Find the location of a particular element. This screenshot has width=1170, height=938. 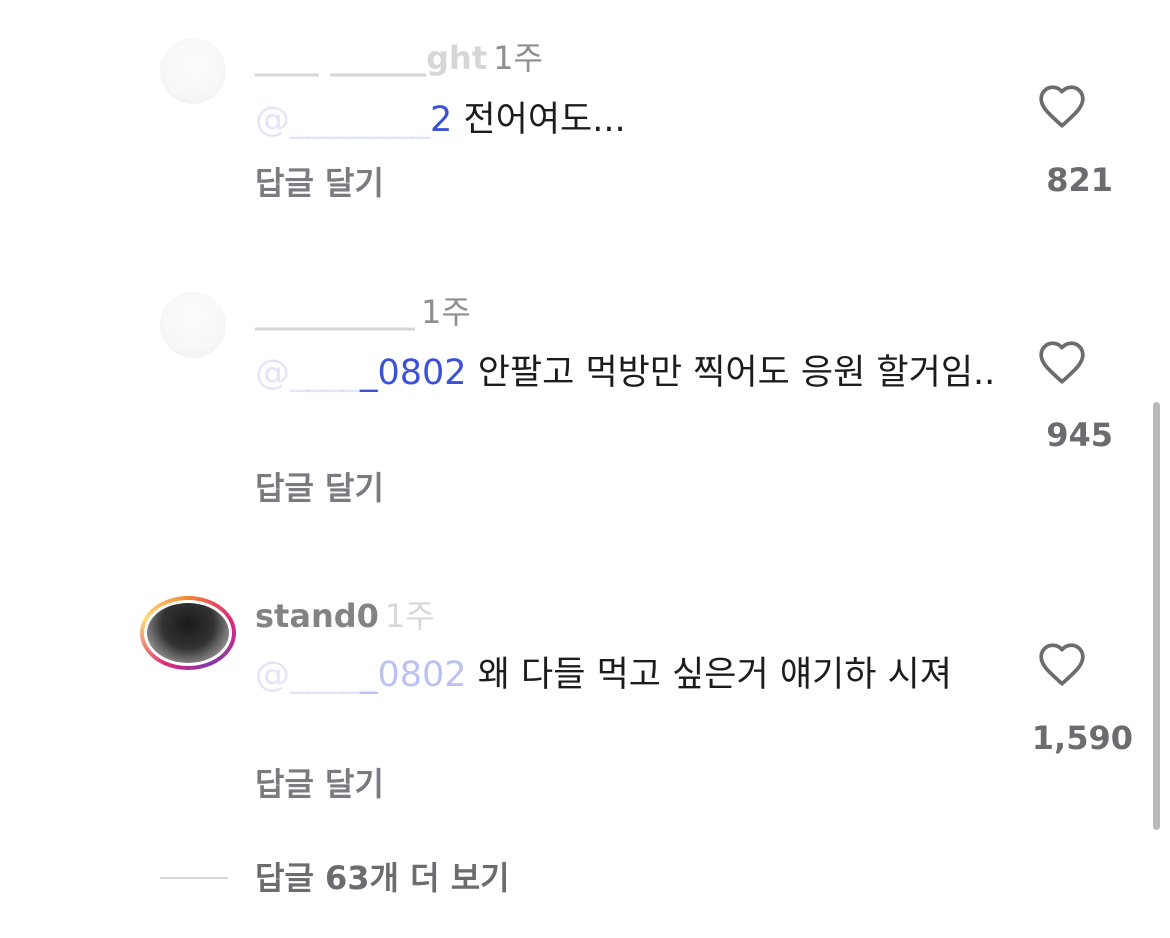

comment-username: stand0 is located at coordinates (317, 616).